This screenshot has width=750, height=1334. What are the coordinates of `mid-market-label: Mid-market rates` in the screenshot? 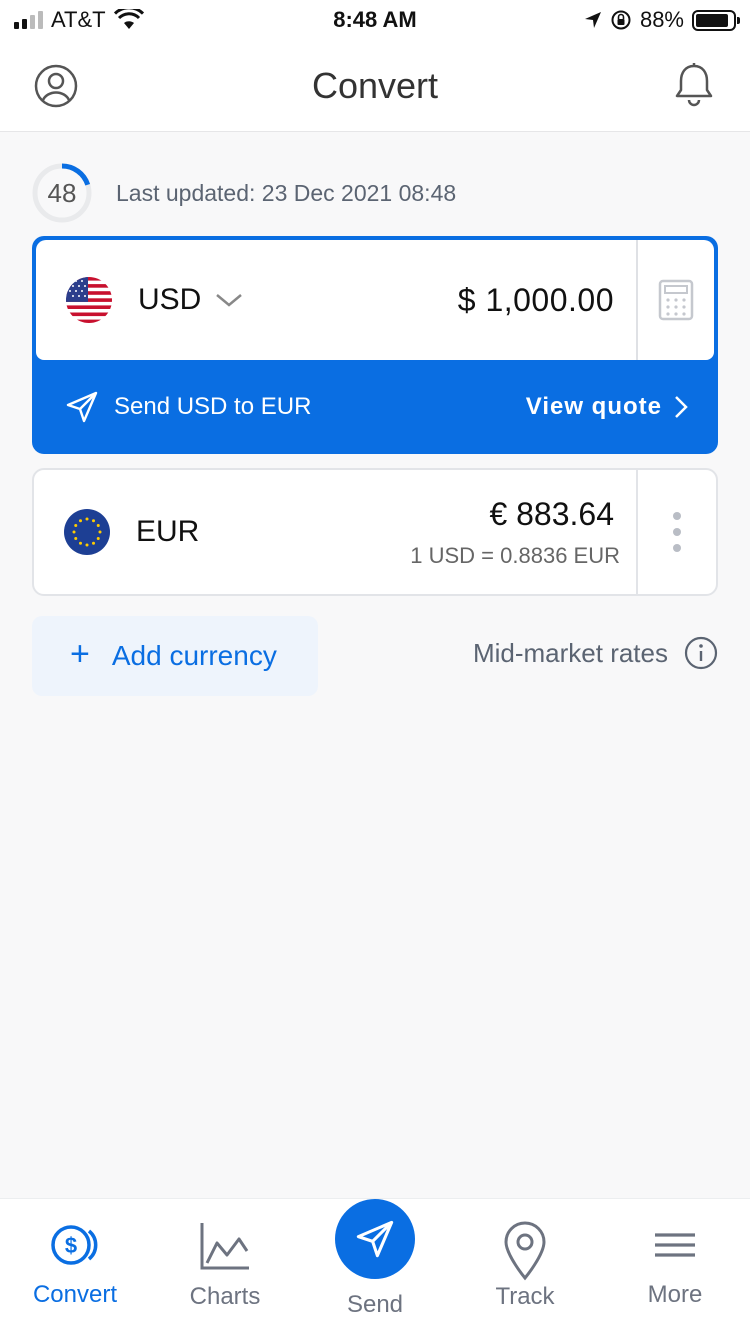 It's located at (570, 652).